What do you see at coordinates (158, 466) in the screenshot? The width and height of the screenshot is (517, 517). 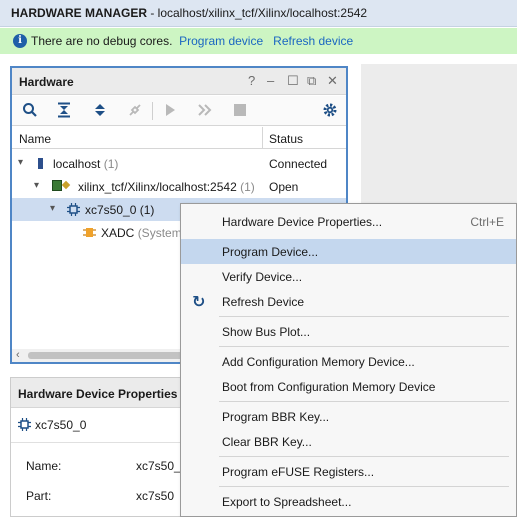 I see `property-value-name: xc7s50_` at bounding box center [158, 466].